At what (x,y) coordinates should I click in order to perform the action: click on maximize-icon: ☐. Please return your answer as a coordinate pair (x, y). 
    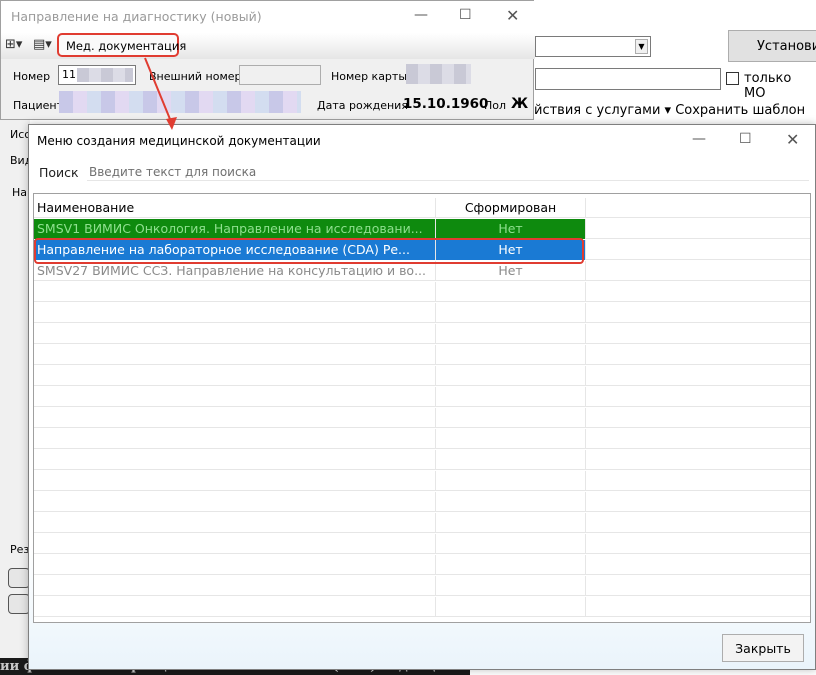
    Looking at the image, I should click on (465, 15).